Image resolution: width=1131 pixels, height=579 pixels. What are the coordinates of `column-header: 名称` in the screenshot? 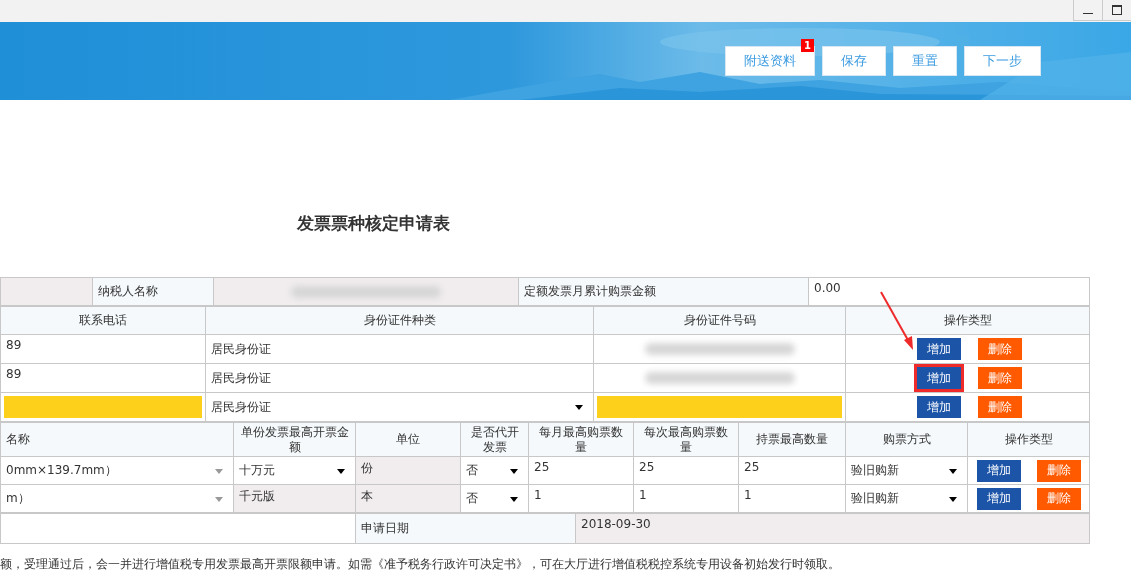 It's located at (117, 439).